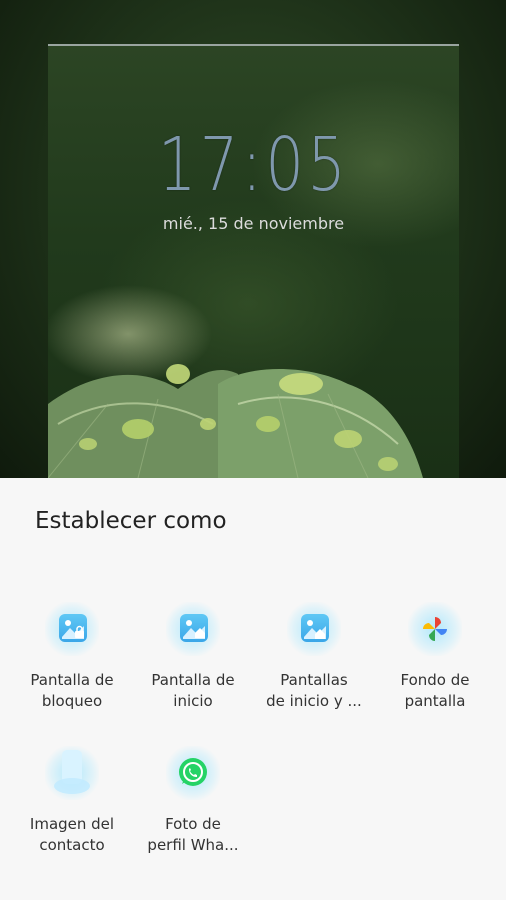 Image resolution: width=506 pixels, height=900 pixels. What do you see at coordinates (314, 680) in the screenshot?
I see `option-label-line1: Pantallas` at bounding box center [314, 680].